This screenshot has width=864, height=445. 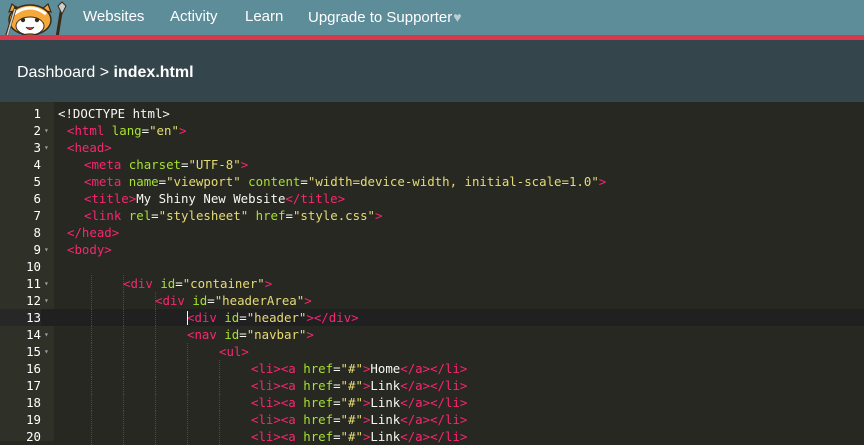 I want to click on code-text: <!DOCTYPE html>, so click(x=114, y=113).